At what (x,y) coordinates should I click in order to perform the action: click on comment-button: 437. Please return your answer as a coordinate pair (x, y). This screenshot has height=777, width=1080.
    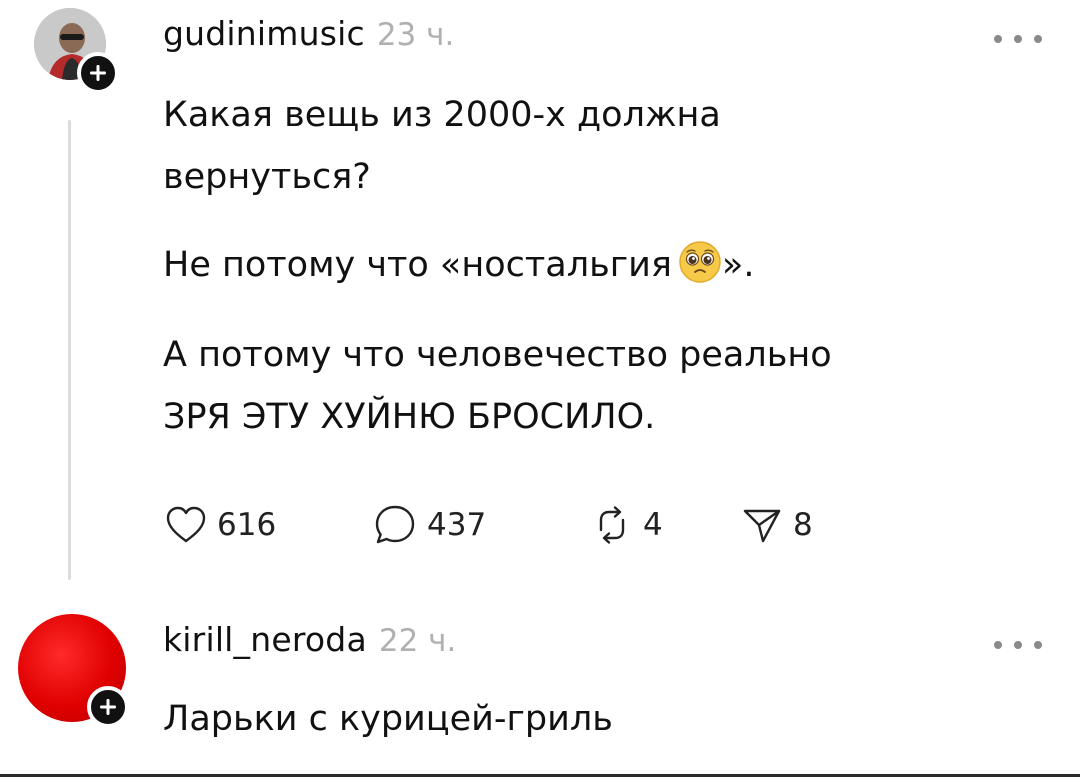
    Looking at the image, I should click on (482, 525).